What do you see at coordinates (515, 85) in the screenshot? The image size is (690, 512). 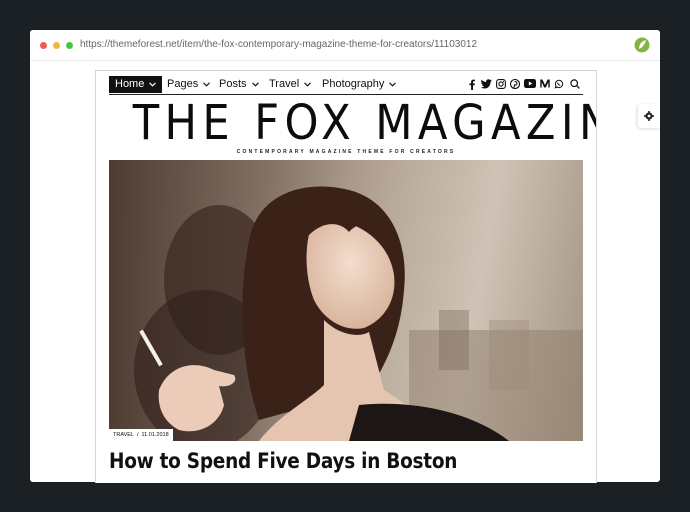 I see `pinterest-icon` at bounding box center [515, 85].